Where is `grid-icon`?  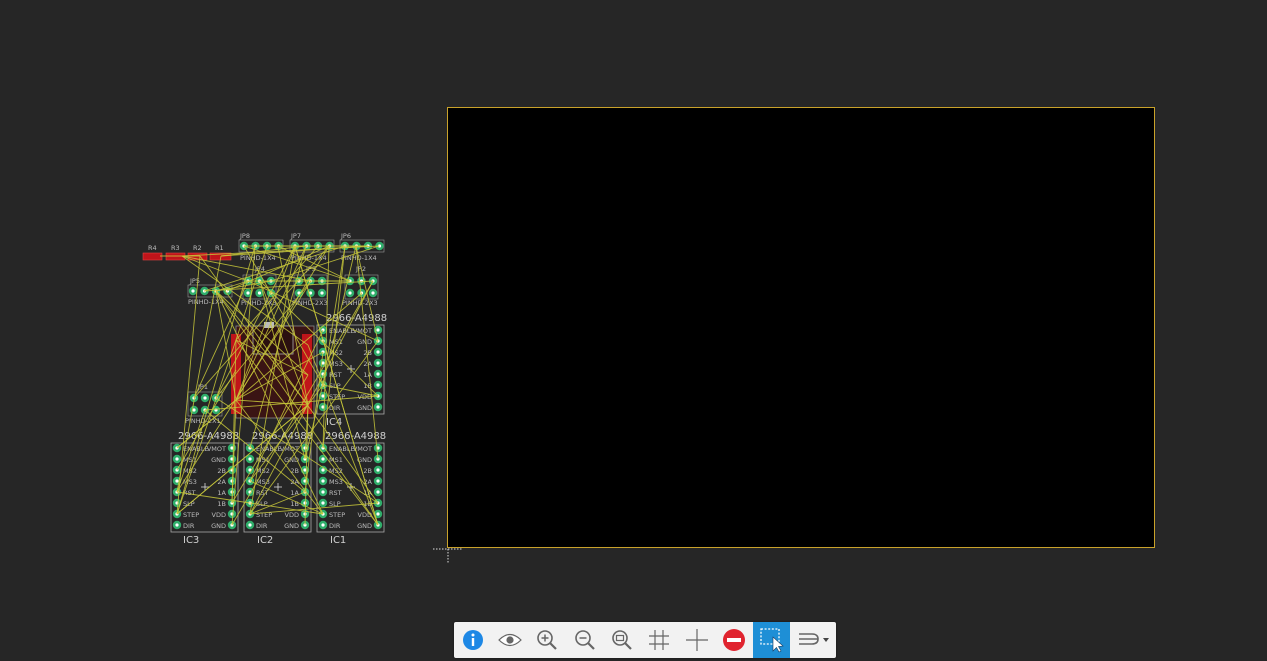
grid-icon is located at coordinates (659, 640).